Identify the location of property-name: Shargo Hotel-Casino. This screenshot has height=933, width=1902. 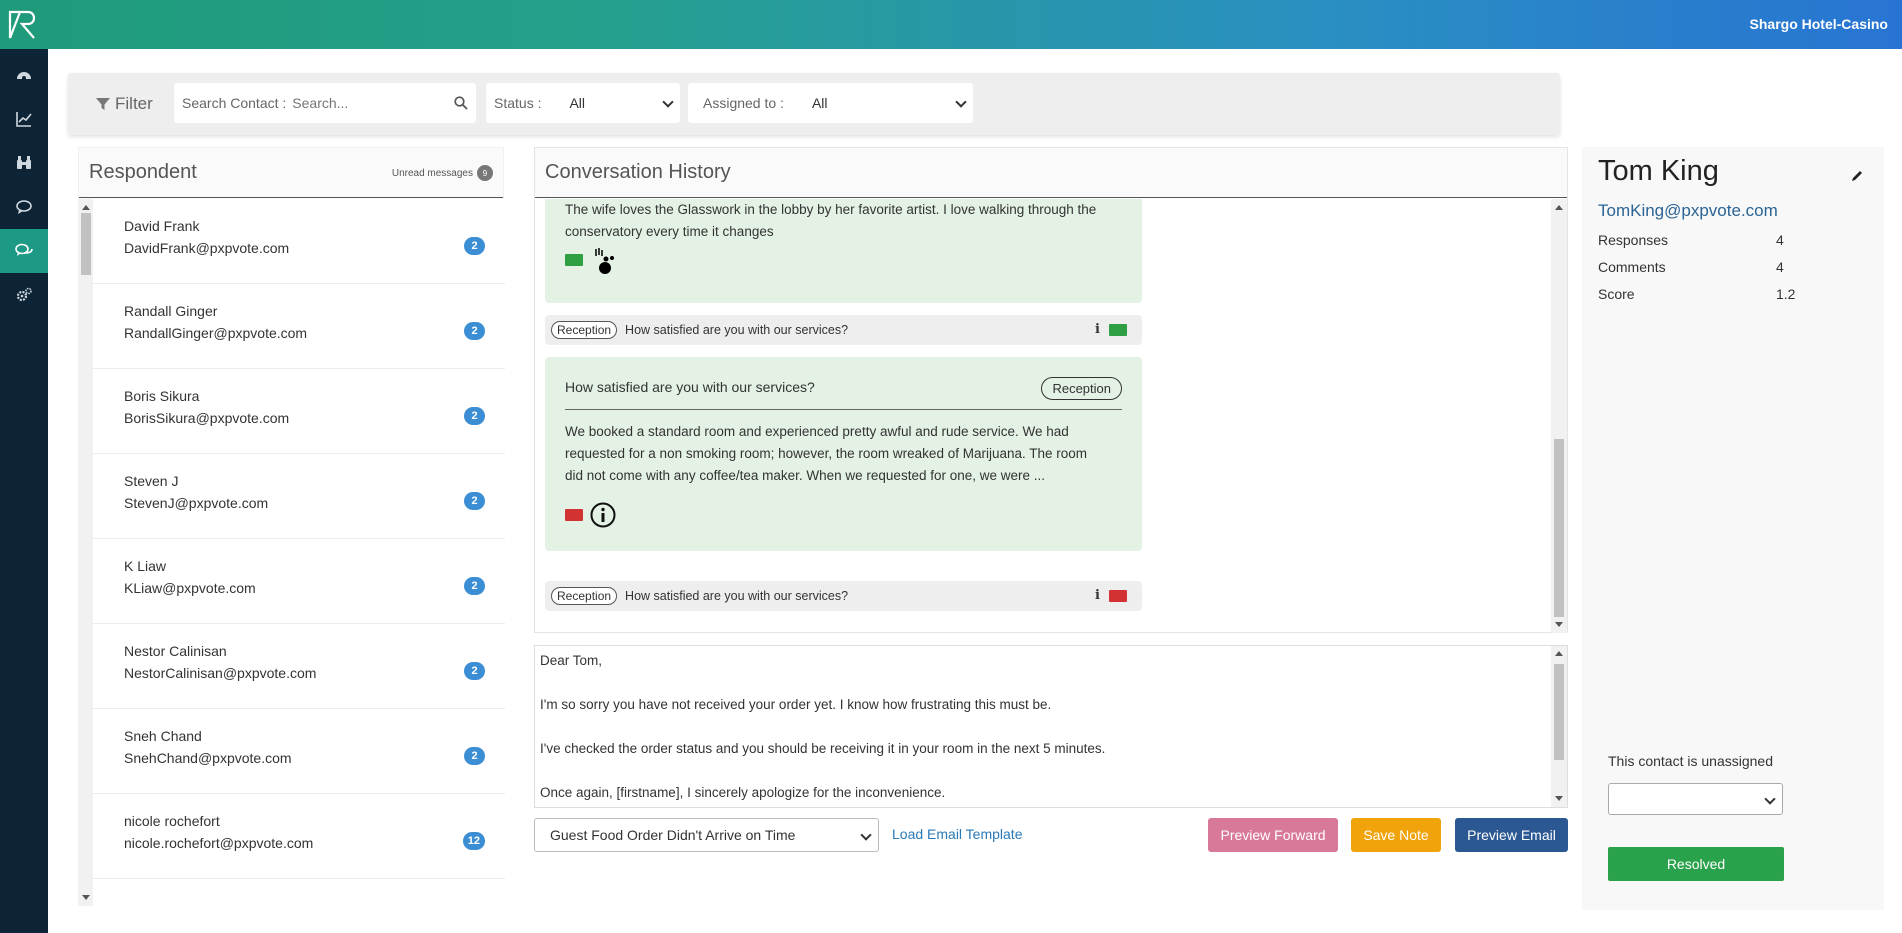
(1819, 24).